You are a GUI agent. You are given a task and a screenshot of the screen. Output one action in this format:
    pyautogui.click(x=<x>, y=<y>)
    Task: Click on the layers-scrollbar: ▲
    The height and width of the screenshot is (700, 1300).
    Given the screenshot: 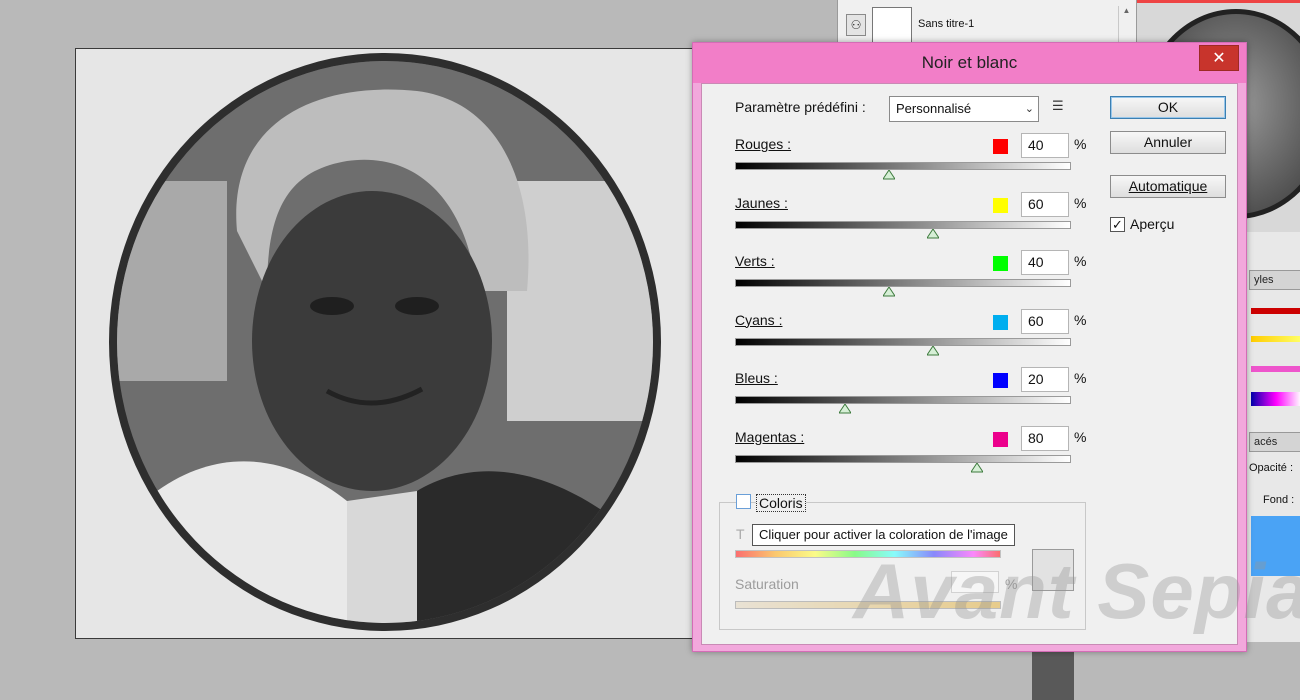 What is the action you would take?
    pyautogui.click(x=1126, y=24)
    